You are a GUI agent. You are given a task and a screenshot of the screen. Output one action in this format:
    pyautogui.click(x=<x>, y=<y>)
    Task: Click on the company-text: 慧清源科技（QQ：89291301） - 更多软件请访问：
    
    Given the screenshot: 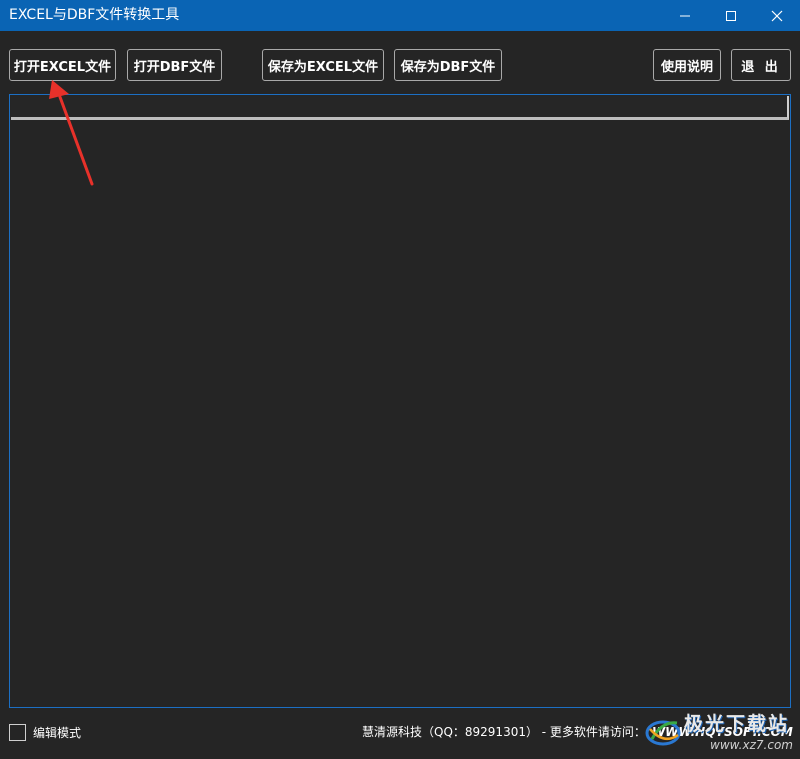 What is the action you would take?
    pyautogui.click(x=504, y=732)
    